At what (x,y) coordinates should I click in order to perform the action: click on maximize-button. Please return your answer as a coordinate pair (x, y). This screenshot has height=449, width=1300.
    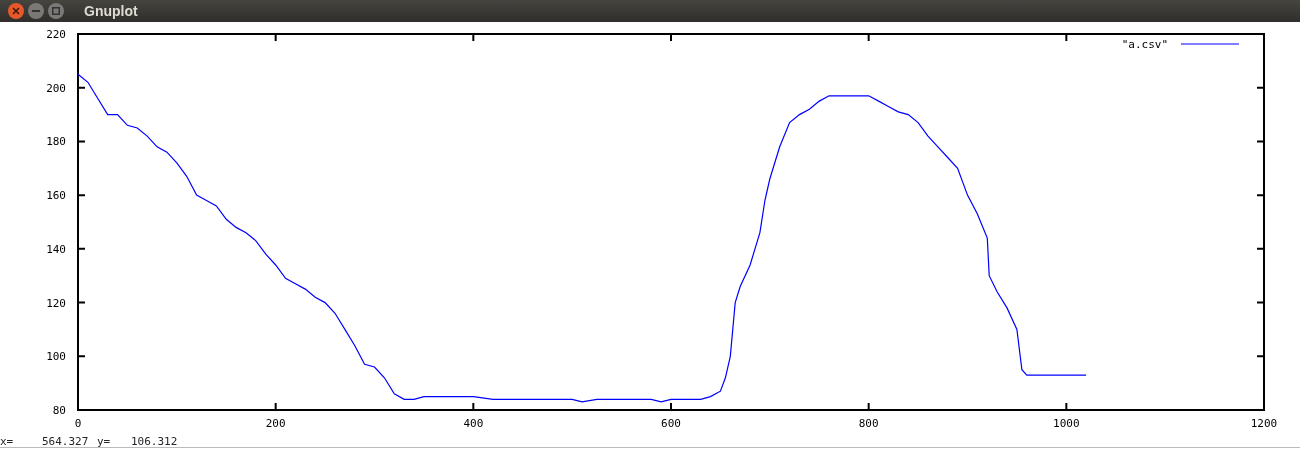
    Looking at the image, I should click on (56, 11).